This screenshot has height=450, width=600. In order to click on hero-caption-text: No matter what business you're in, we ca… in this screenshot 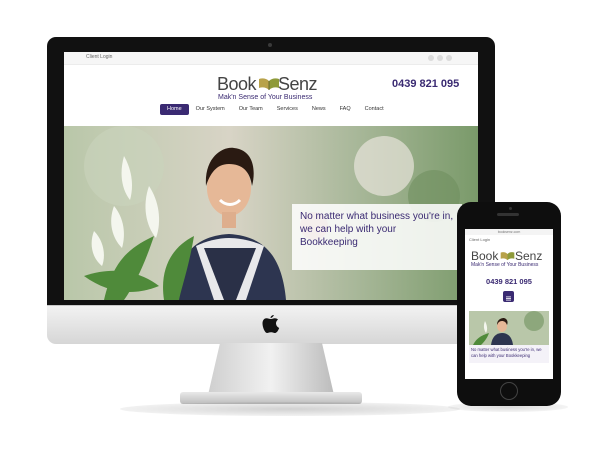, I will do `click(377, 229)`.